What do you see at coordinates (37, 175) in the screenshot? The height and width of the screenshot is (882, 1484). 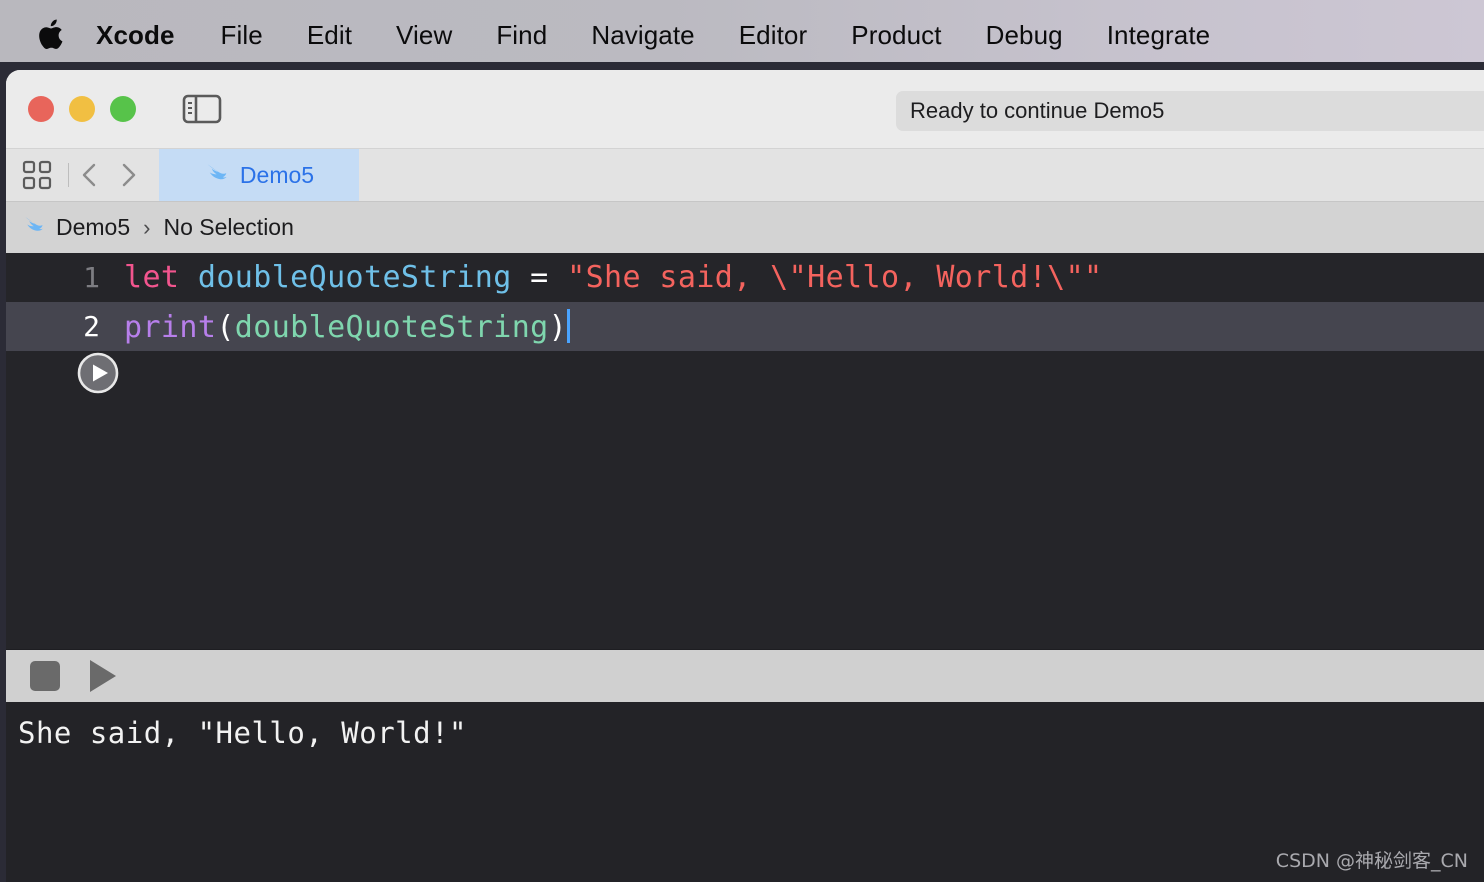 I see `tab-grid-icon` at bounding box center [37, 175].